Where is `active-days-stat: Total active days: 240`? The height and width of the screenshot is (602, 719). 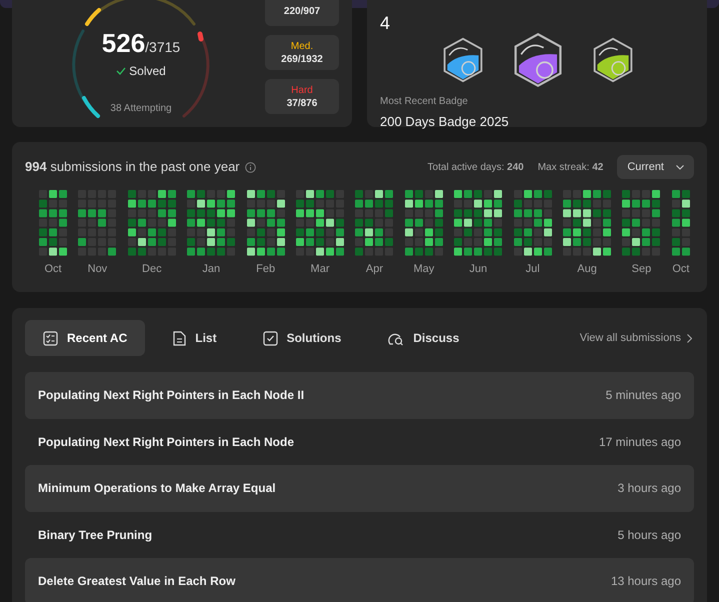 active-days-stat: Total active days: 240 is located at coordinates (476, 167).